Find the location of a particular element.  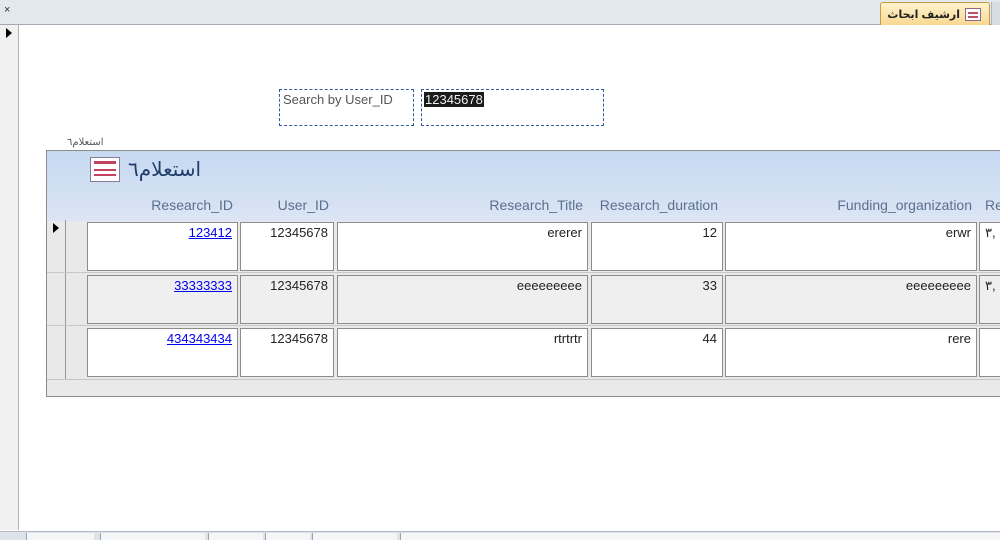

filter-indicator is located at coordinates (152, 536).